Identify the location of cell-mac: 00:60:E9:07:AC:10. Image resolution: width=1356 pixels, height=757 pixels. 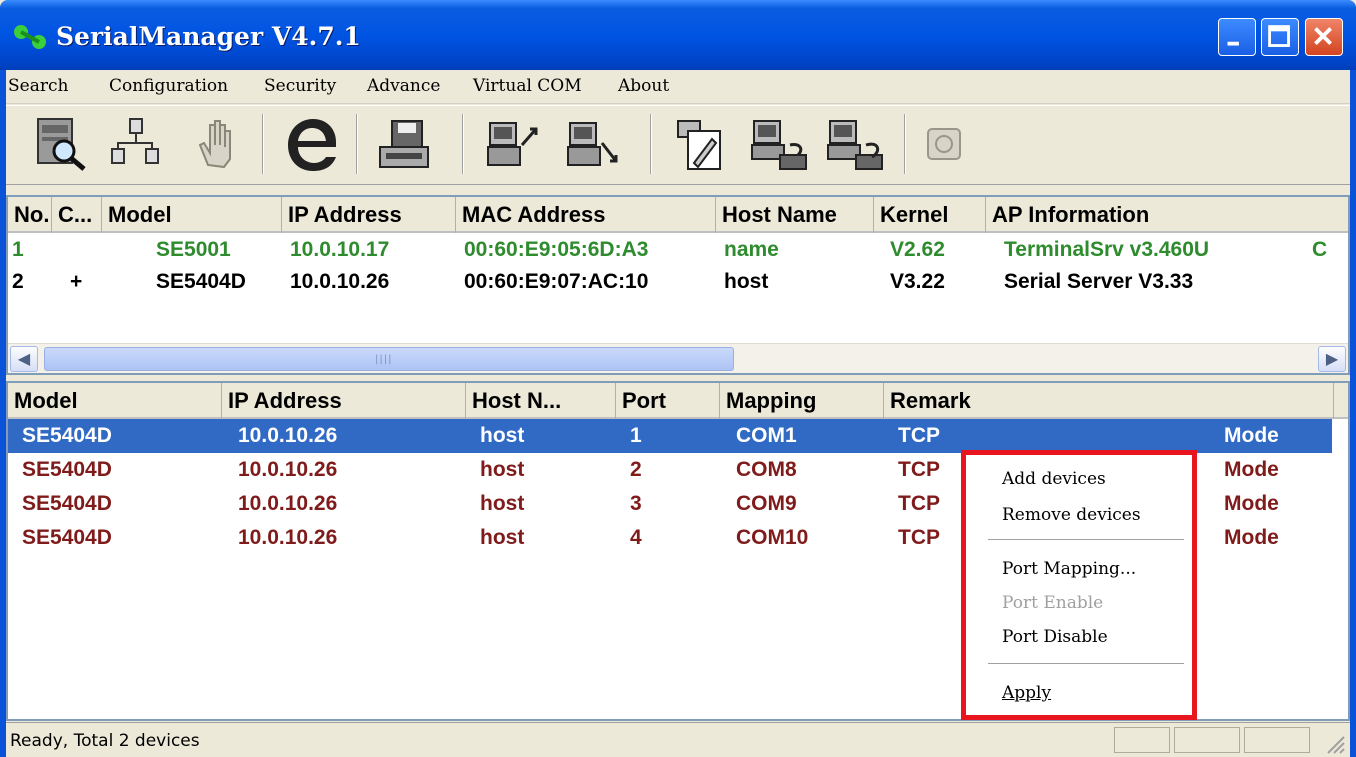
(556, 281).